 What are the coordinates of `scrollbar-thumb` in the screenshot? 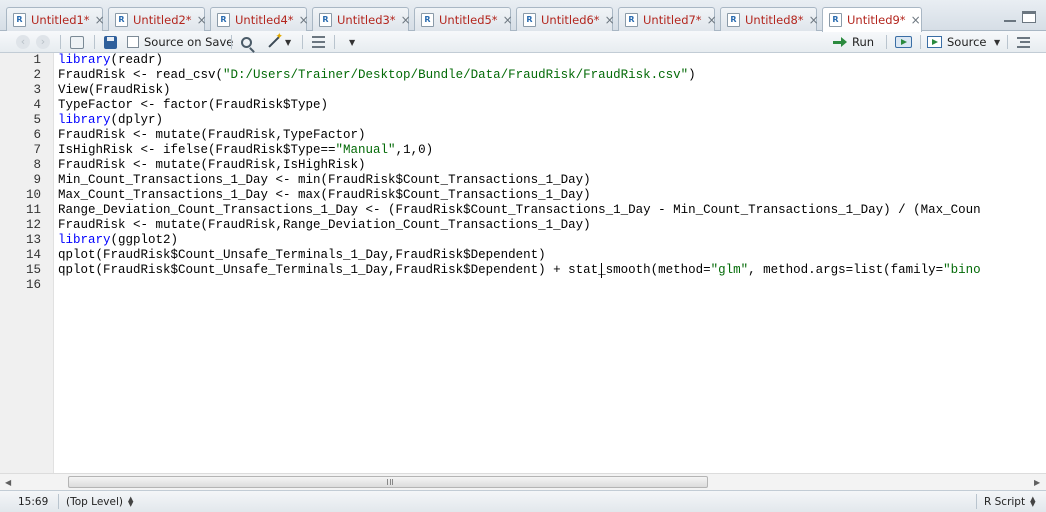 It's located at (388, 482).